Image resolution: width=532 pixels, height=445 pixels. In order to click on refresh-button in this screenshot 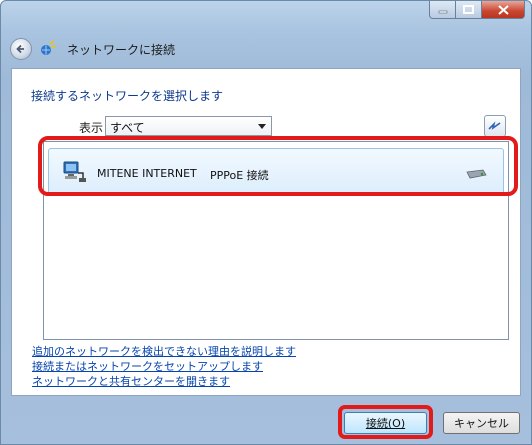, I will do `click(495, 126)`.